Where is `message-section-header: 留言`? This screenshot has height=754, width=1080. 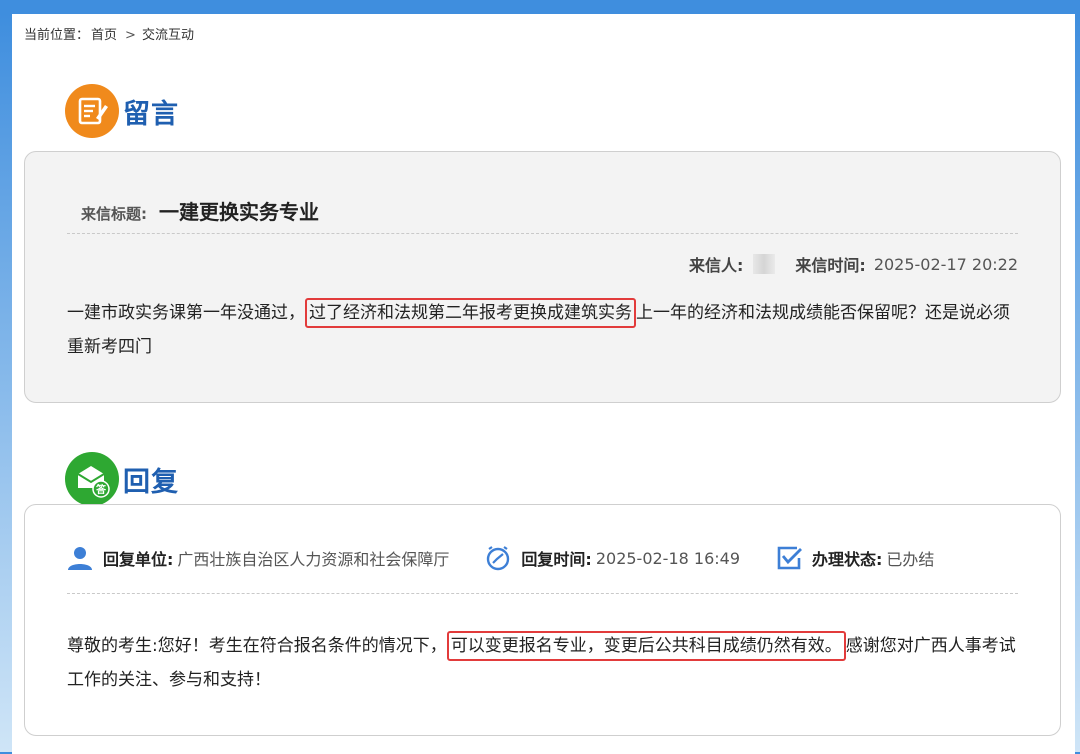
message-section-header: 留言 is located at coordinates (122, 111).